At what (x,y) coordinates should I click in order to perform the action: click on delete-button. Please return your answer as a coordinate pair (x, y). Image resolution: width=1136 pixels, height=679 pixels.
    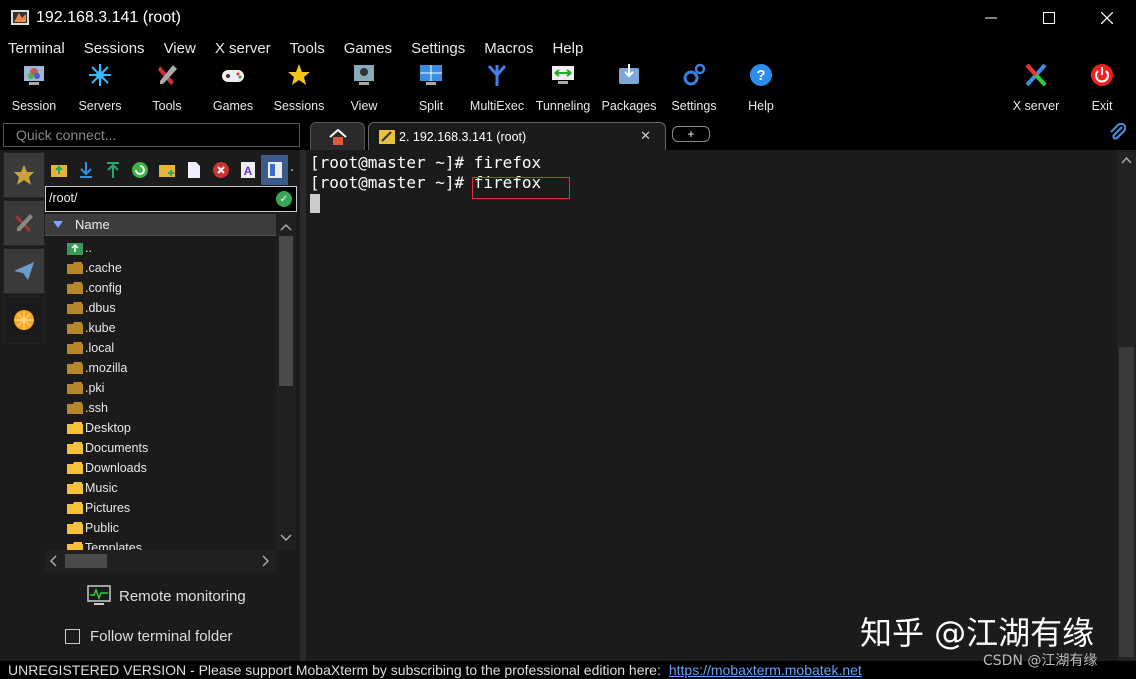
    Looking at the image, I should click on (220, 170).